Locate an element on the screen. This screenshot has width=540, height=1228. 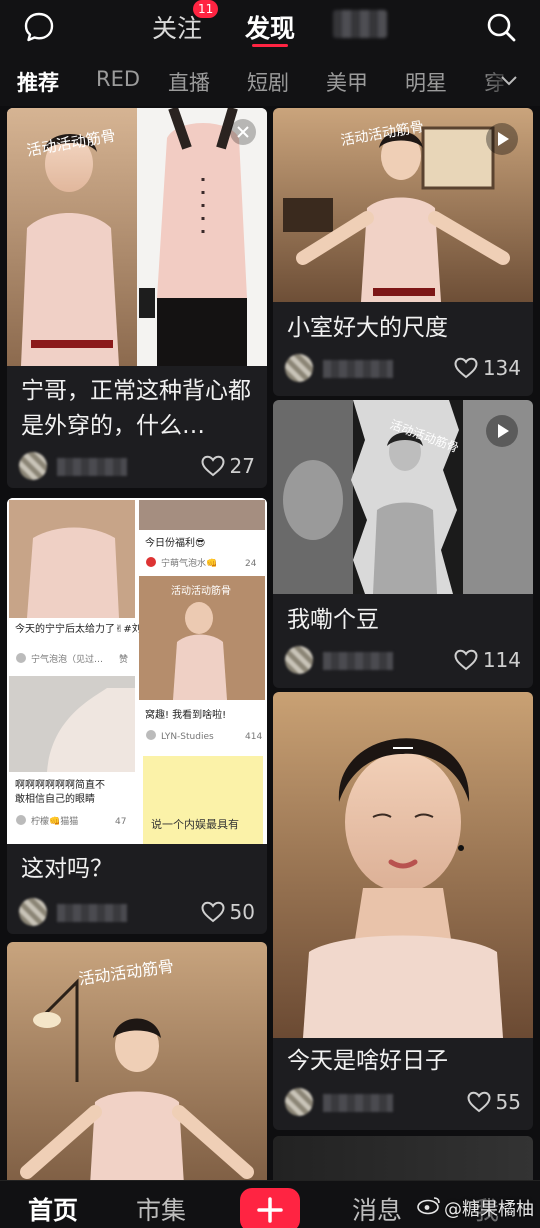
feed-card: 活动活动筋骨 宁哥，正常这种背心都是外穿的，什么… 27 is located at coordinates (137, 298).